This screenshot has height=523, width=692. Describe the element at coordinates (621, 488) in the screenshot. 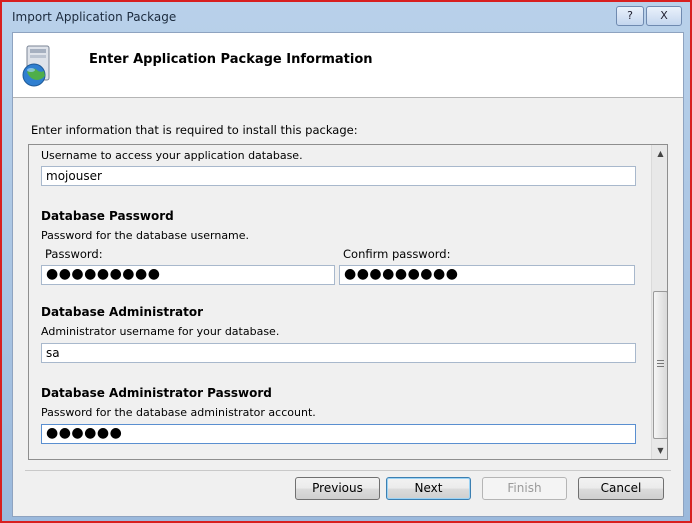

I see `cancel-button: Cancel` at that location.